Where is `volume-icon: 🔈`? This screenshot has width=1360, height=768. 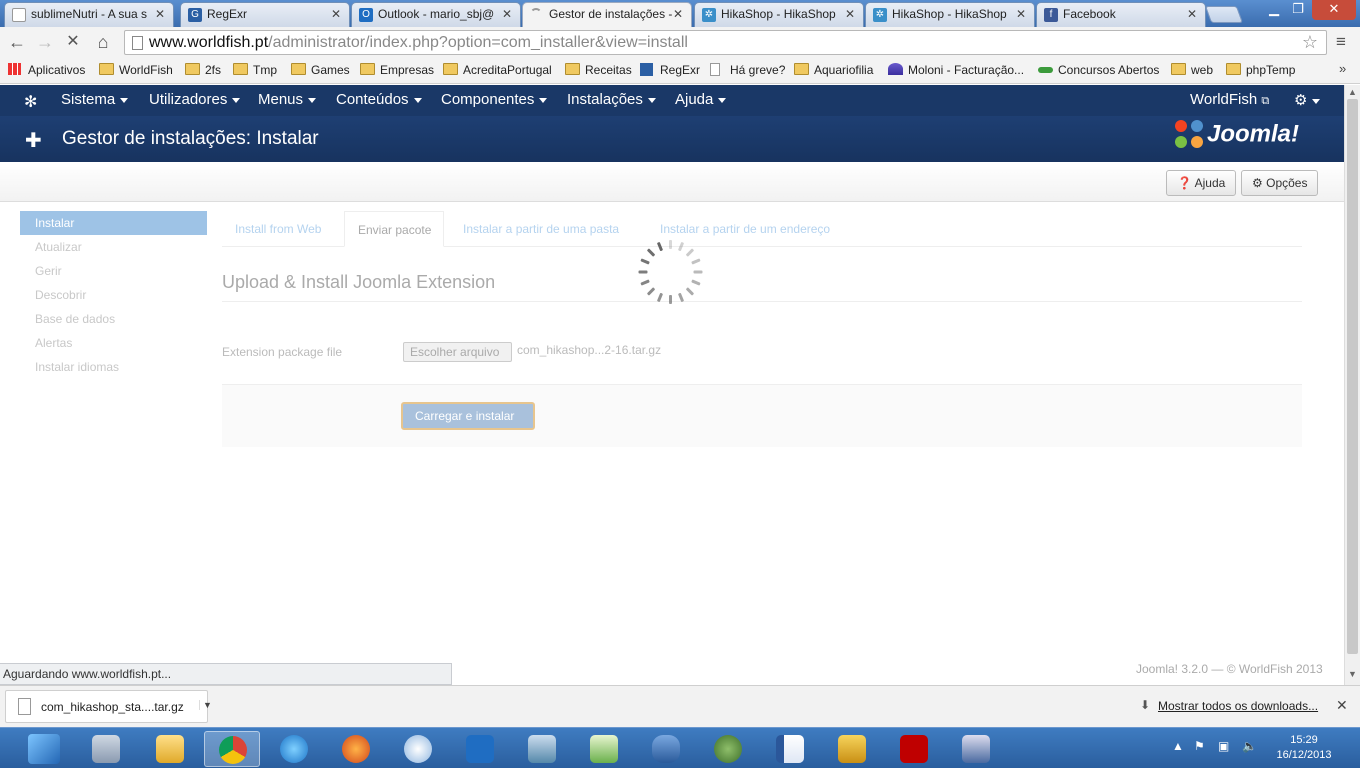 volume-icon: 🔈 is located at coordinates (1249, 746).